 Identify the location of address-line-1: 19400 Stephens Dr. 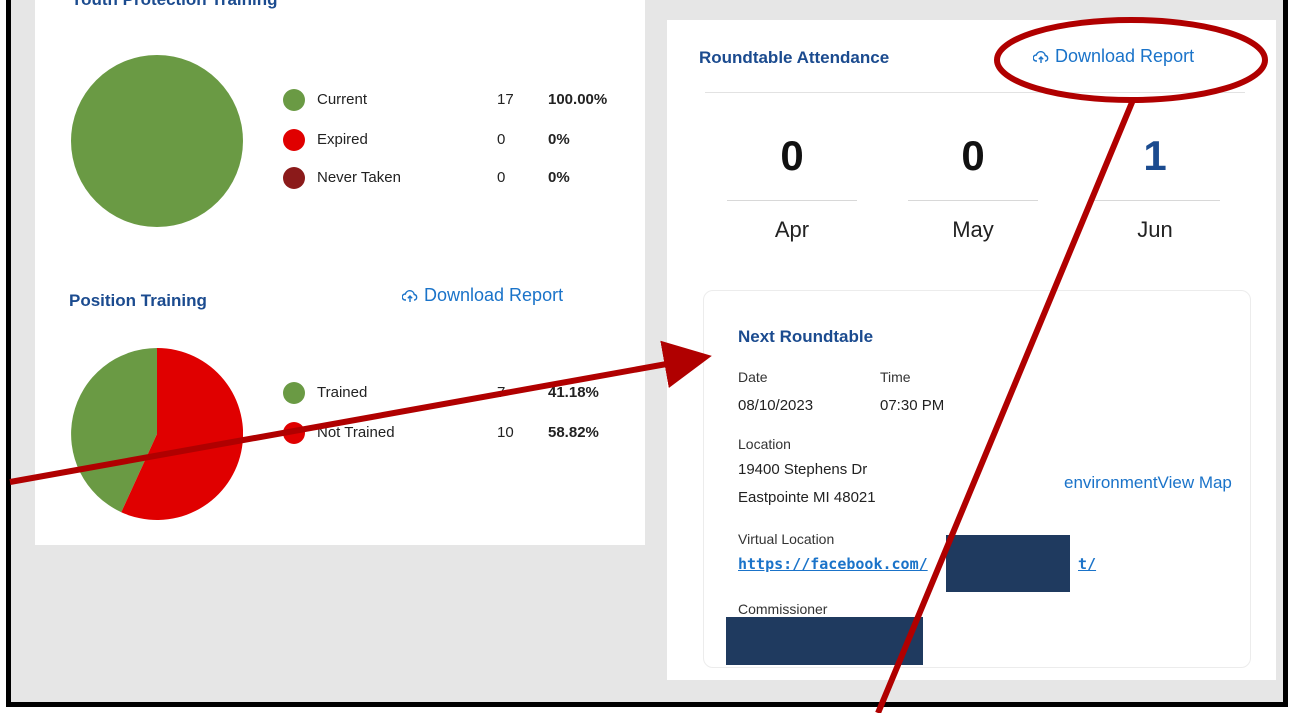
(803, 469).